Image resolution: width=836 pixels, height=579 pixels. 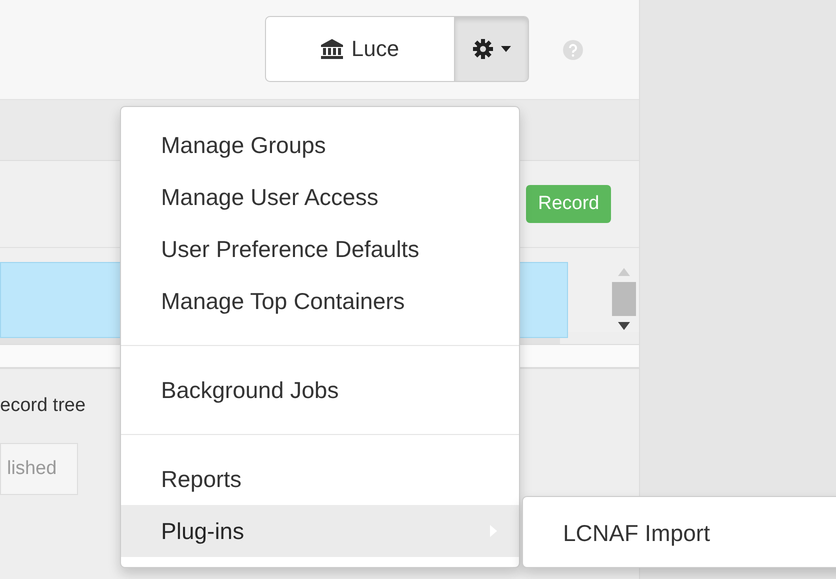 What do you see at coordinates (320, 390) in the screenshot?
I see `menu-item: Background Jobs` at bounding box center [320, 390].